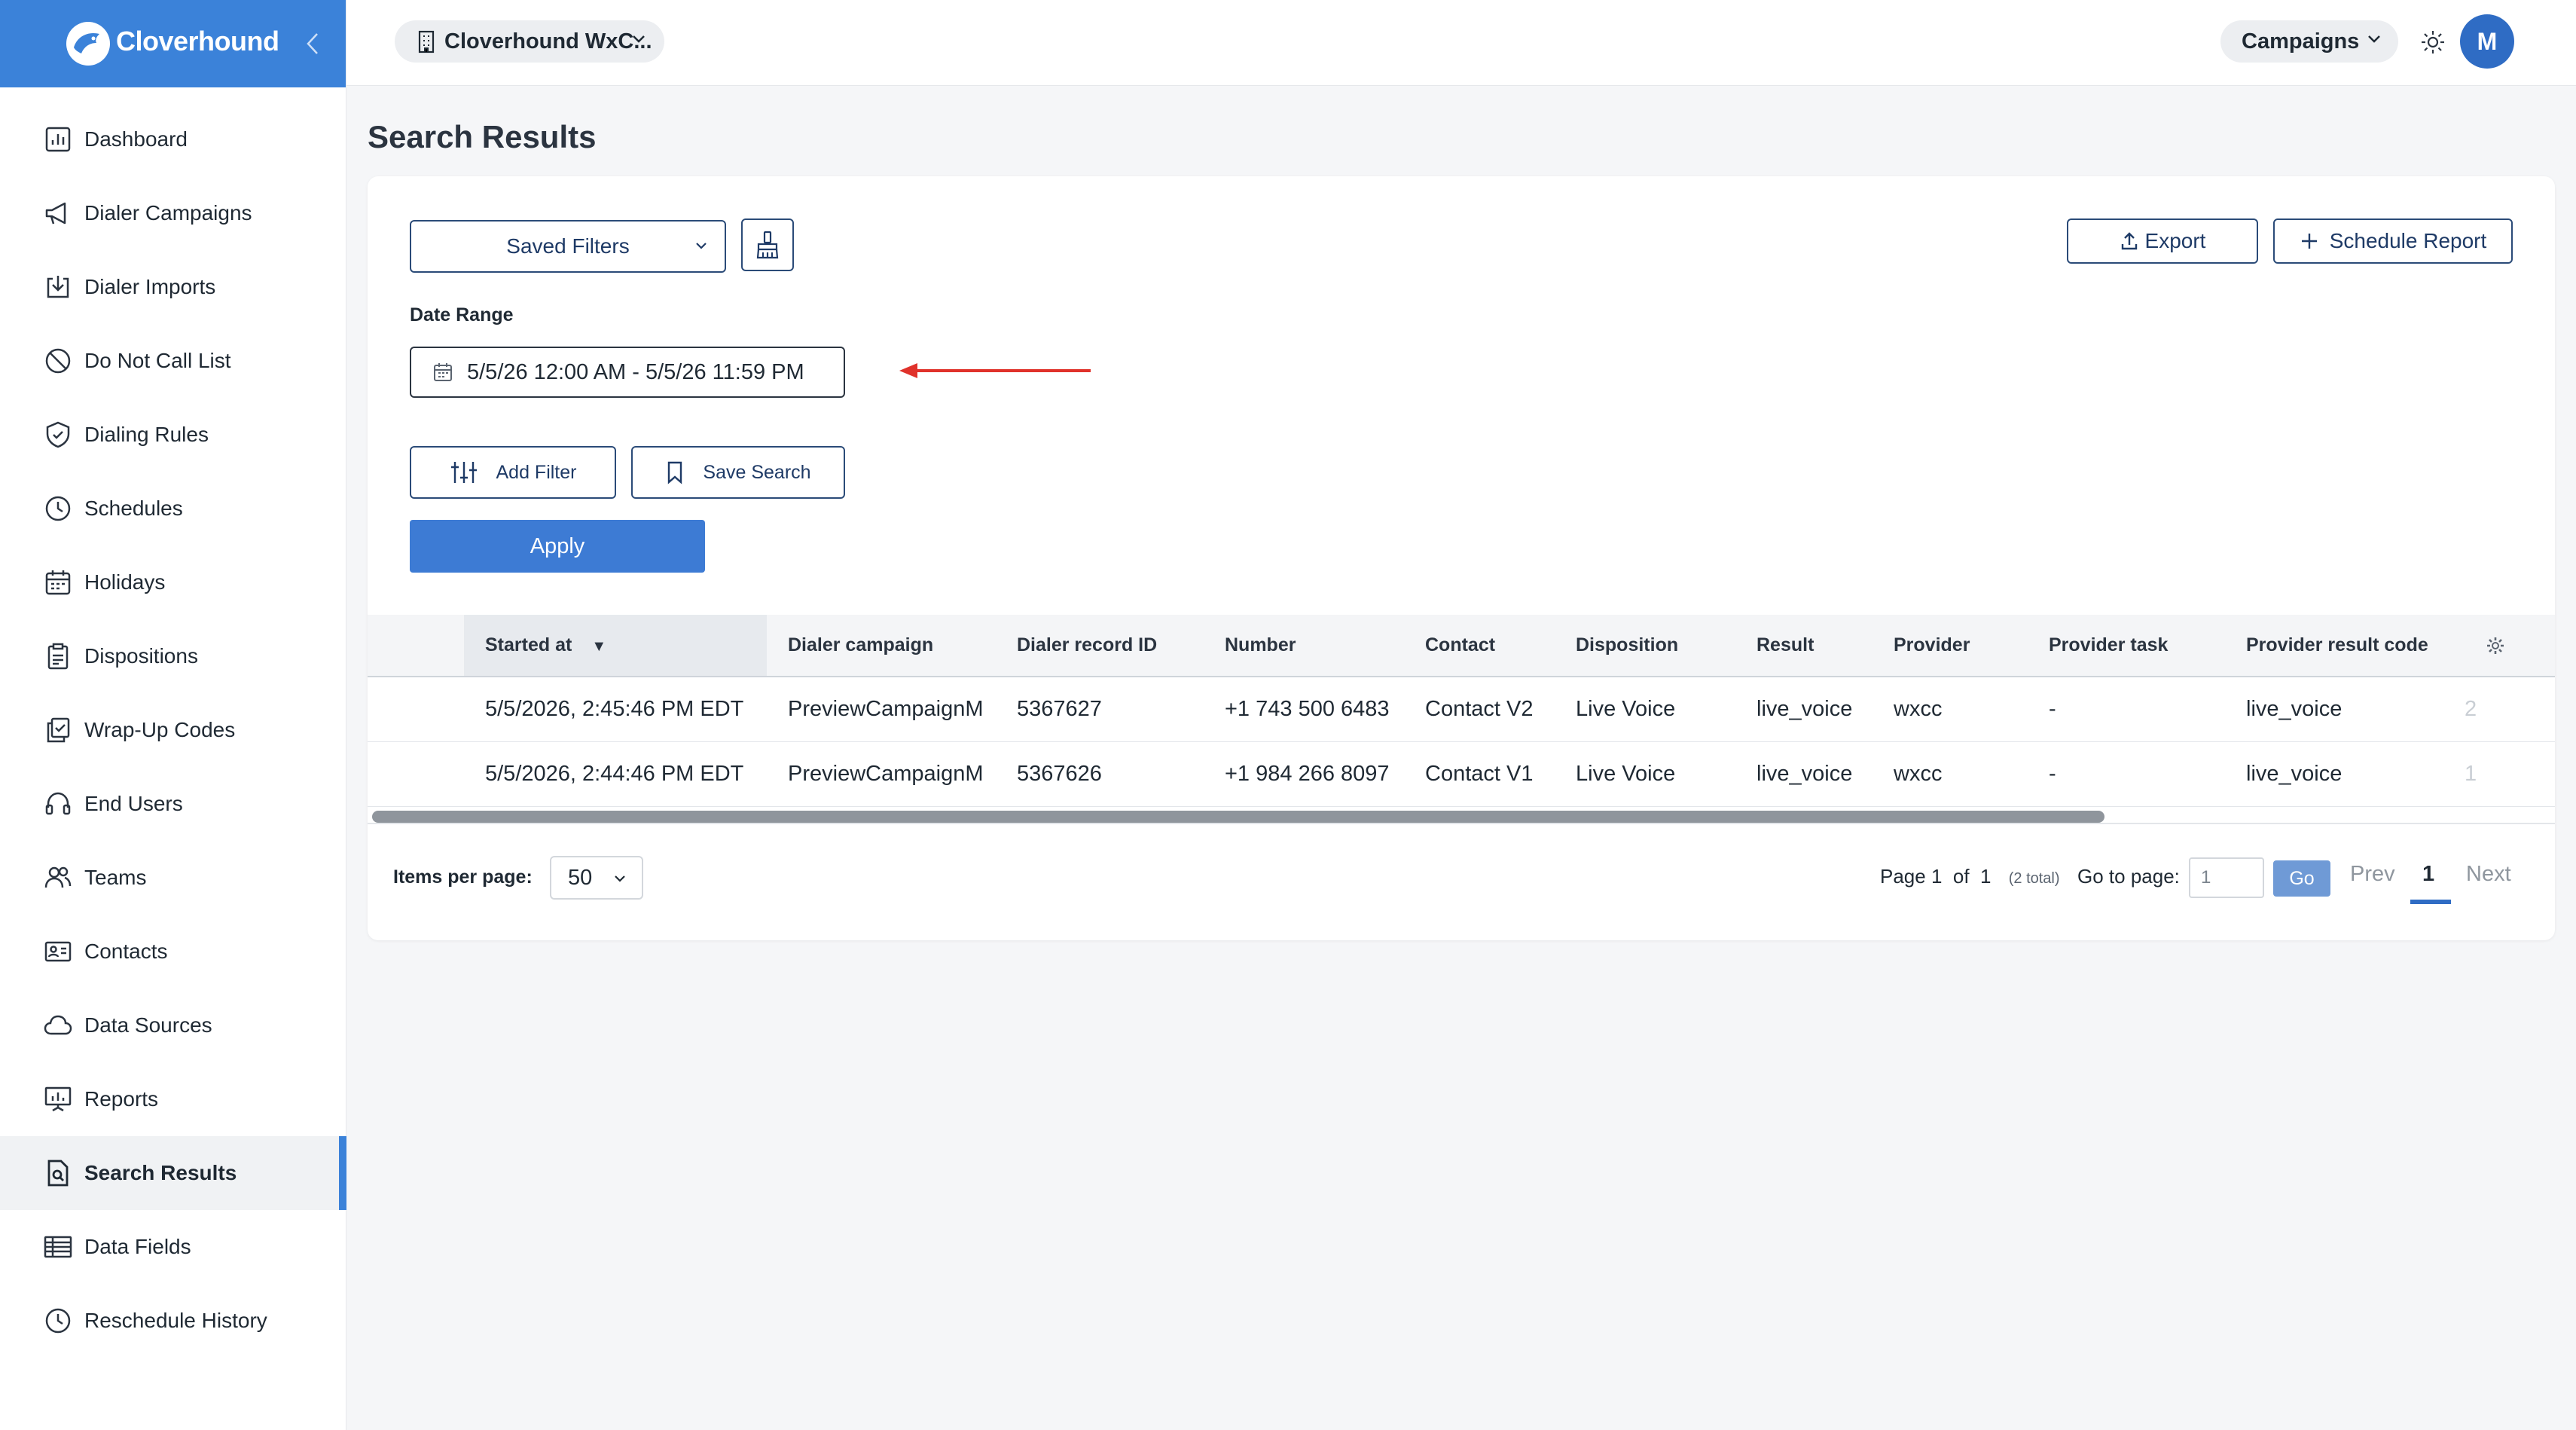 The width and height of the screenshot is (2576, 1430). Describe the element at coordinates (134, 803) in the screenshot. I see `sidebar-item-label: End Users` at that location.